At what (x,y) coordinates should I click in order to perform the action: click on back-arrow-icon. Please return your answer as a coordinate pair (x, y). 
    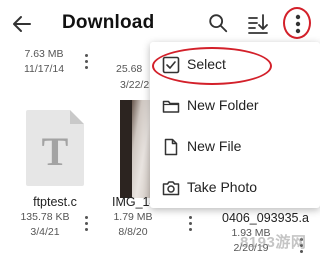
    Looking at the image, I should click on (22, 24).